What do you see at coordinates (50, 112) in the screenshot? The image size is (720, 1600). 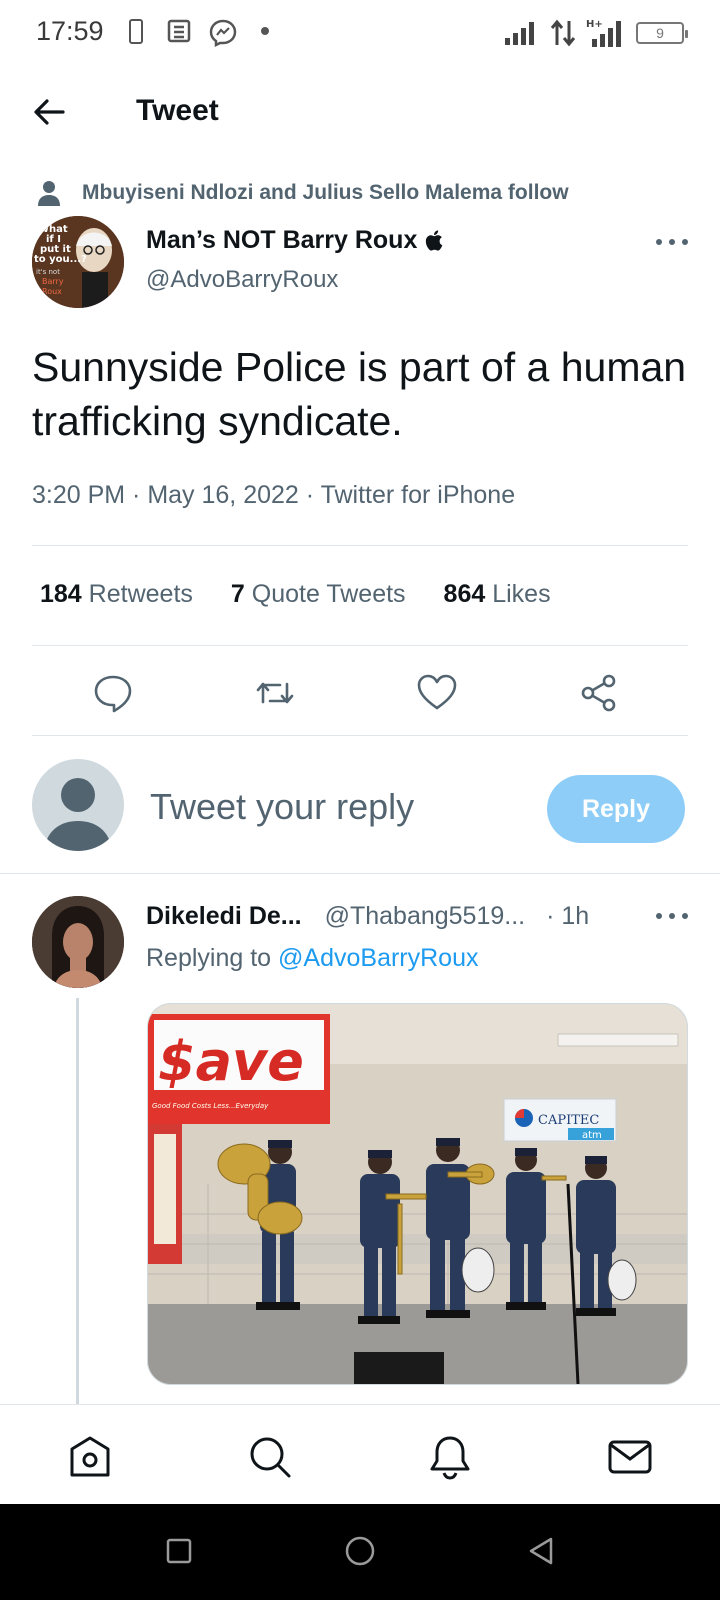 I see `back-arrow-icon` at bounding box center [50, 112].